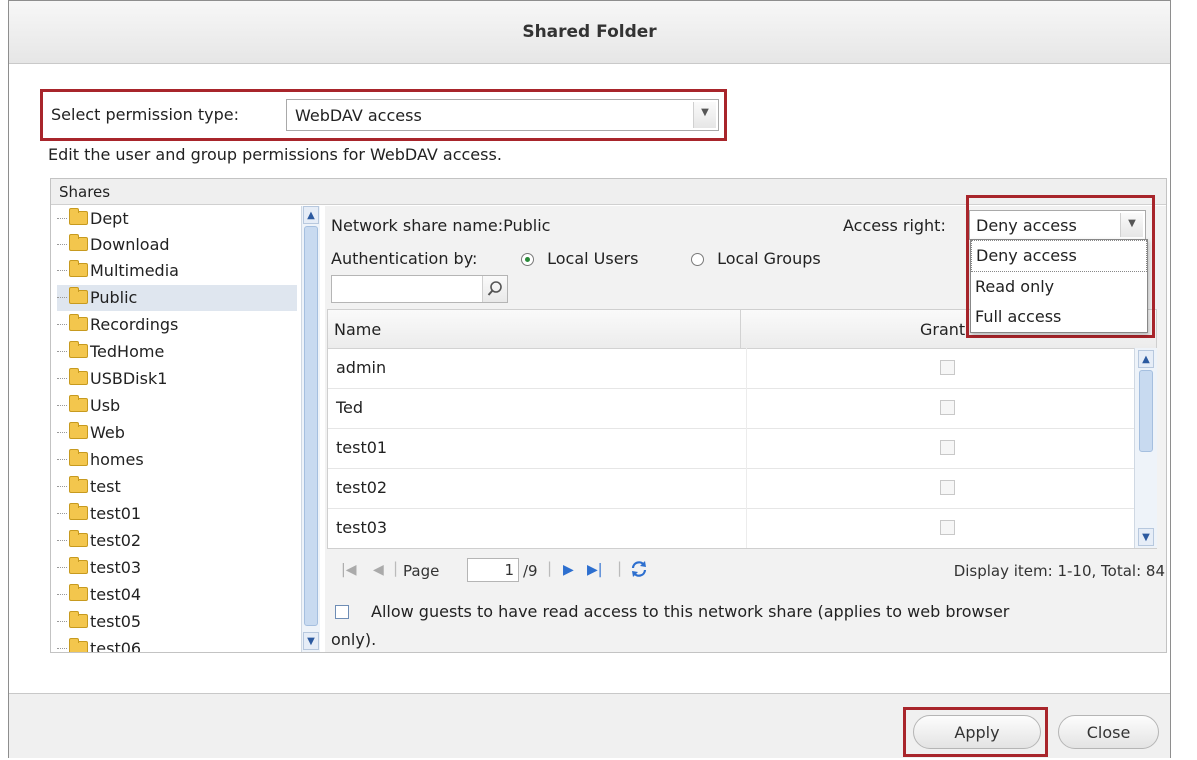  What do you see at coordinates (177, 541) in the screenshot?
I see `tree-item-test02: test02` at bounding box center [177, 541].